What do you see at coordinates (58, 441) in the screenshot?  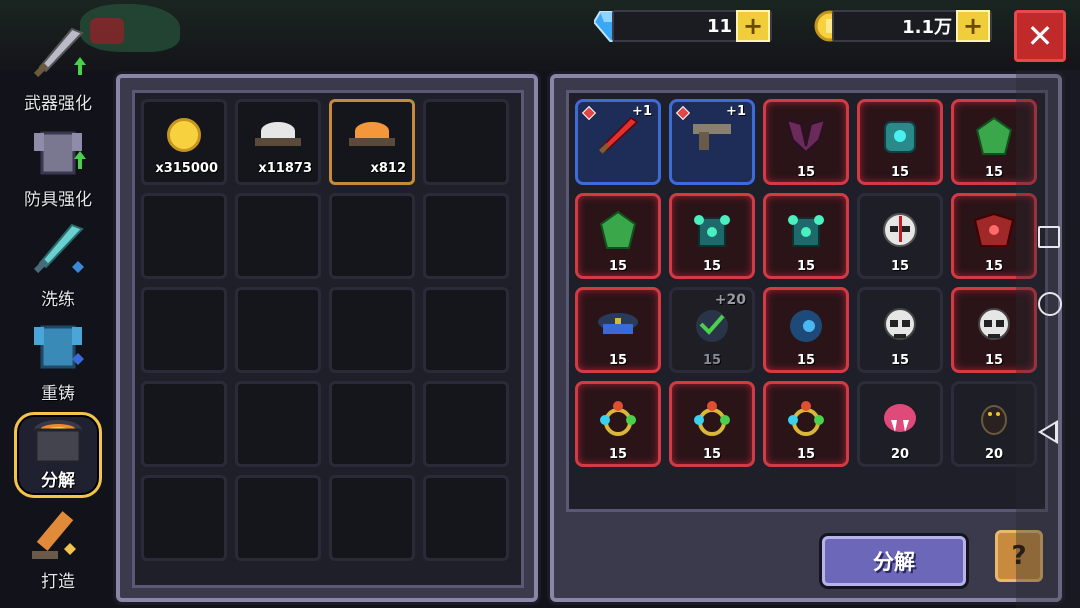 I see `furnace-icon` at bounding box center [58, 441].